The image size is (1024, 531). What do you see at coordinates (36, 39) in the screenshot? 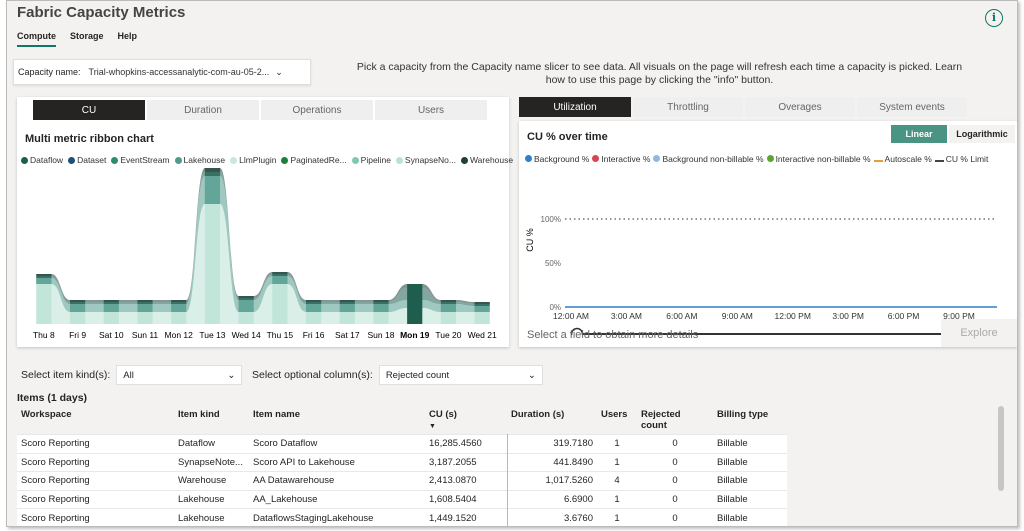
I see `tab-compute: Compute` at bounding box center [36, 39].